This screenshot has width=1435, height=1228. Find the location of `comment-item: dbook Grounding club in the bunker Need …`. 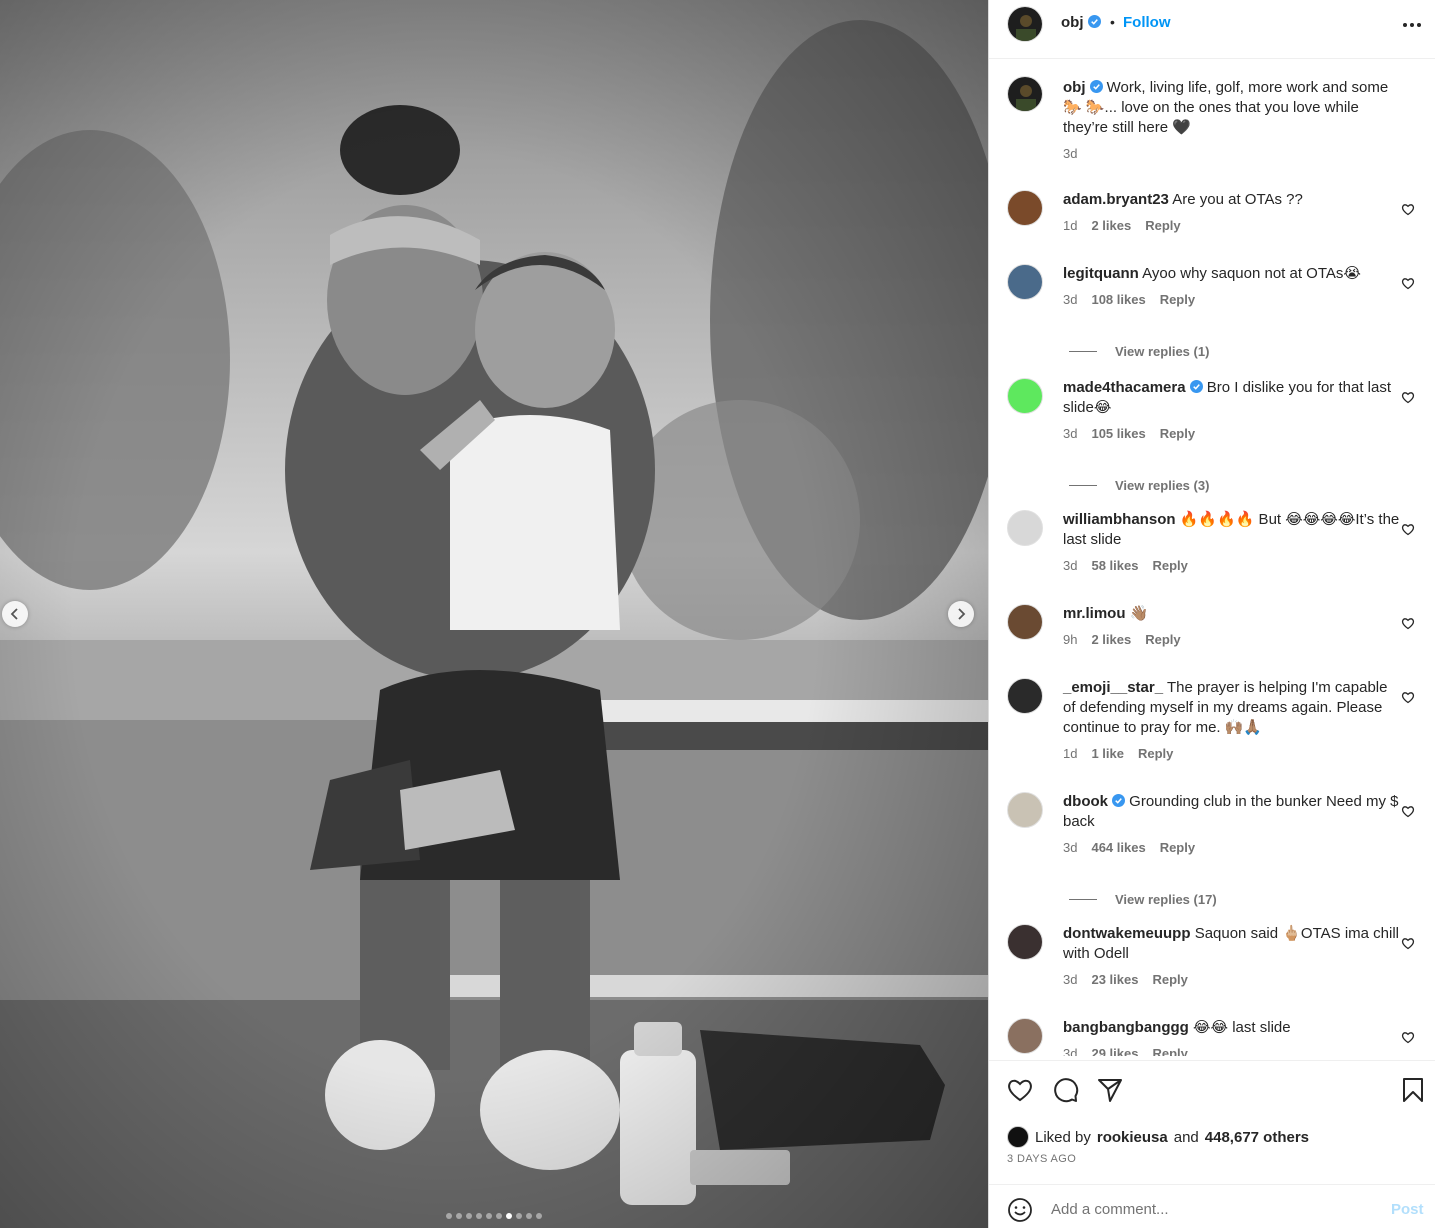

comment-item: dbook Grounding club in the bunker Need … is located at coordinates (1217, 826).